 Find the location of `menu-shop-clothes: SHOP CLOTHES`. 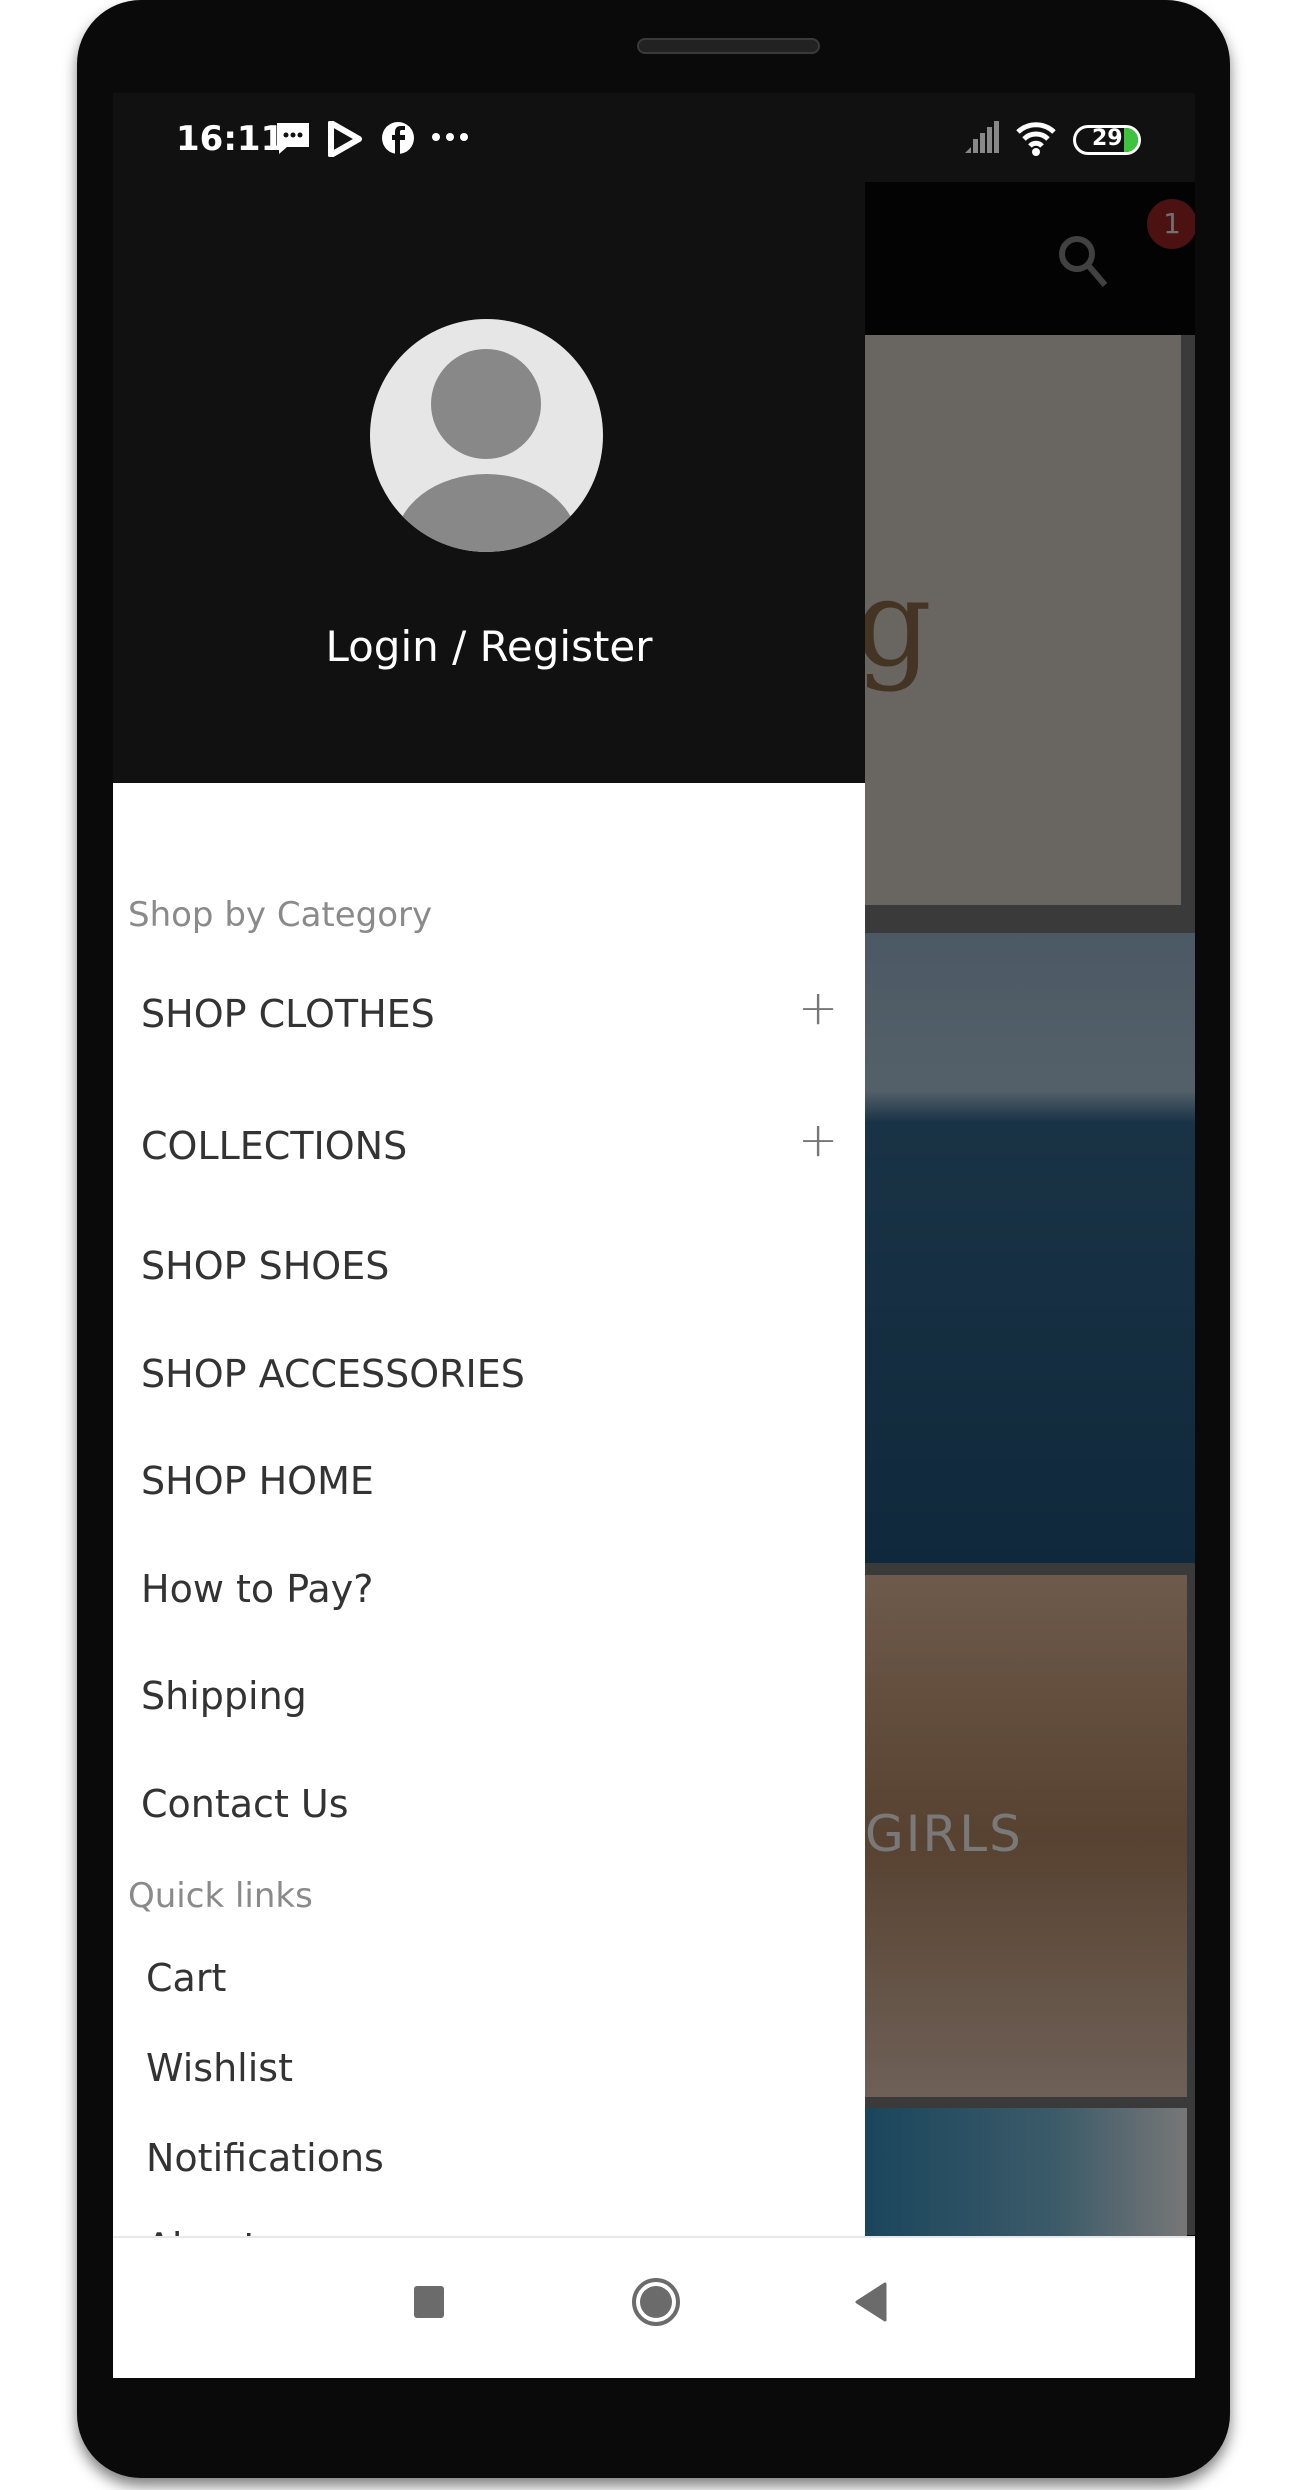

menu-shop-clothes: SHOP CLOTHES is located at coordinates (491, 1014).